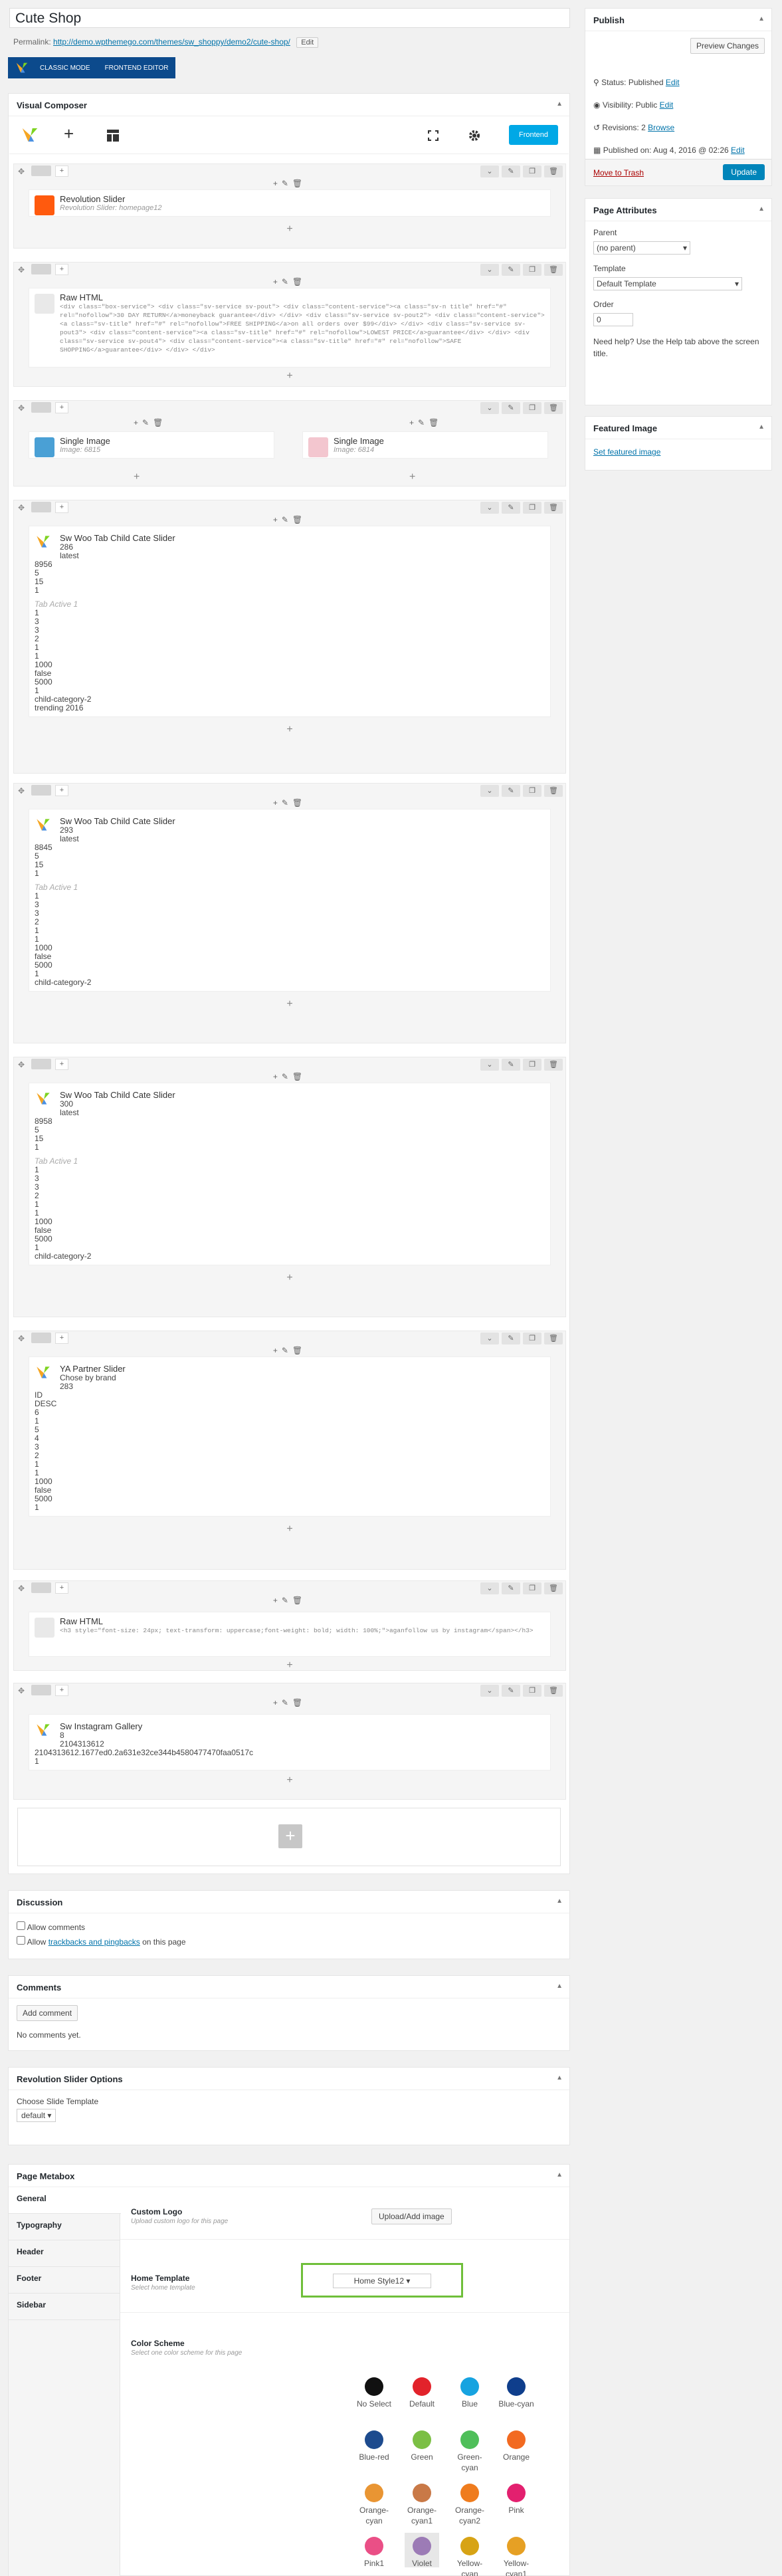 The width and height of the screenshot is (782, 2576). What do you see at coordinates (30, 135) in the screenshot?
I see `vc-logo-icon` at bounding box center [30, 135].